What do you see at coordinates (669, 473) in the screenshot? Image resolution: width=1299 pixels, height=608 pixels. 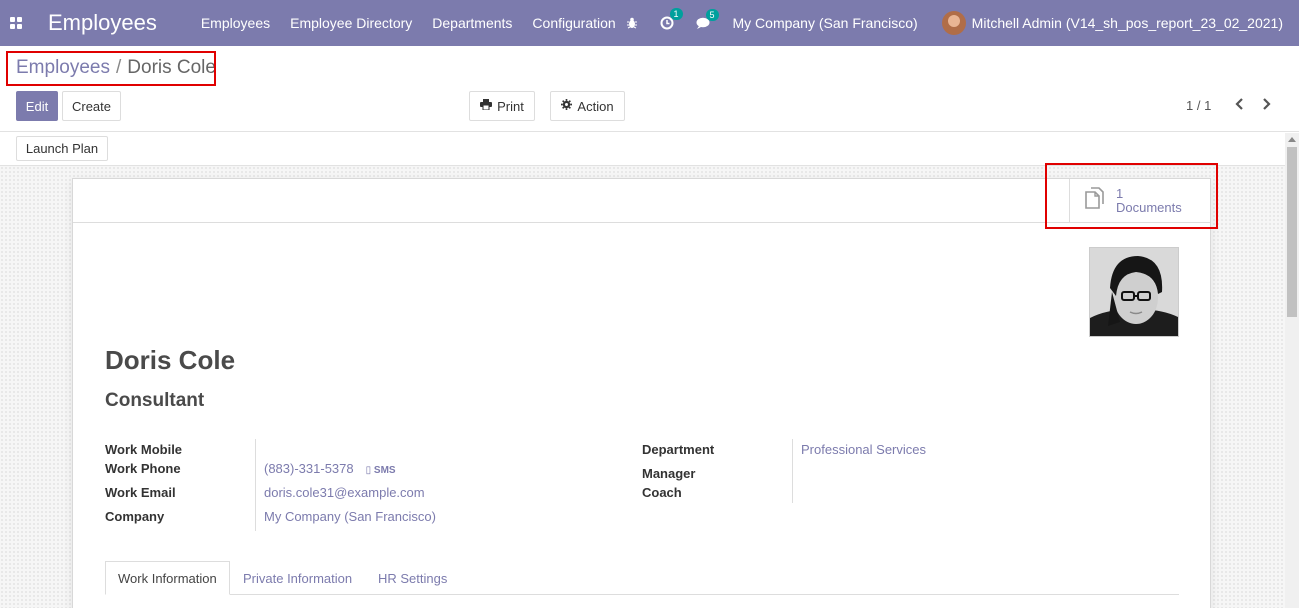 I see `manager-label: Manager` at bounding box center [669, 473].